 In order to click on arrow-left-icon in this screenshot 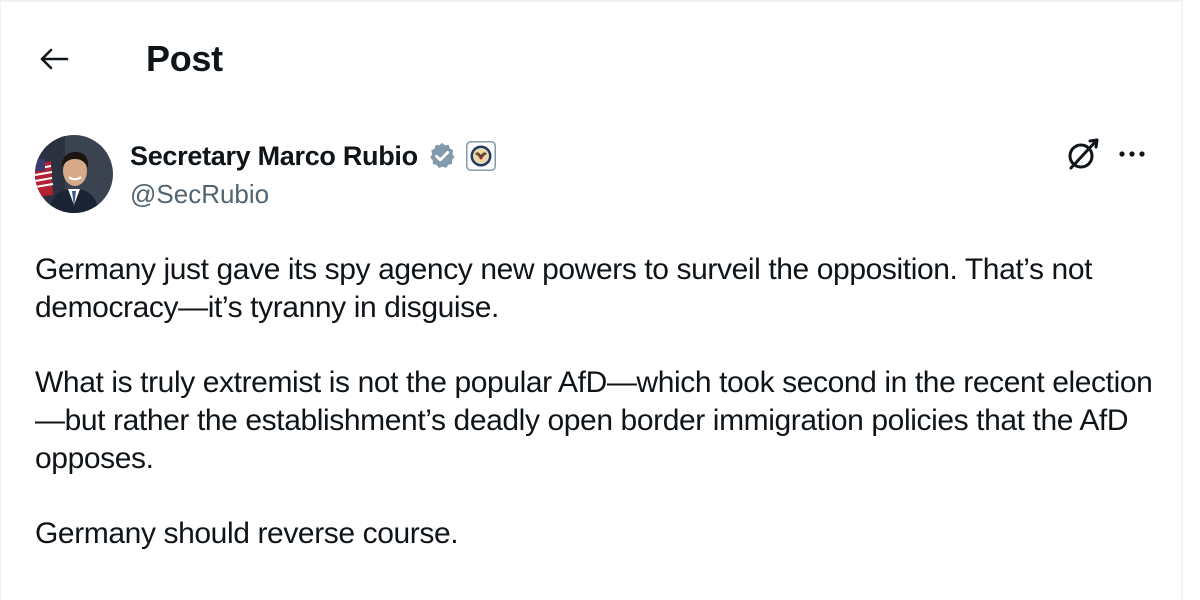, I will do `click(54, 59)`.